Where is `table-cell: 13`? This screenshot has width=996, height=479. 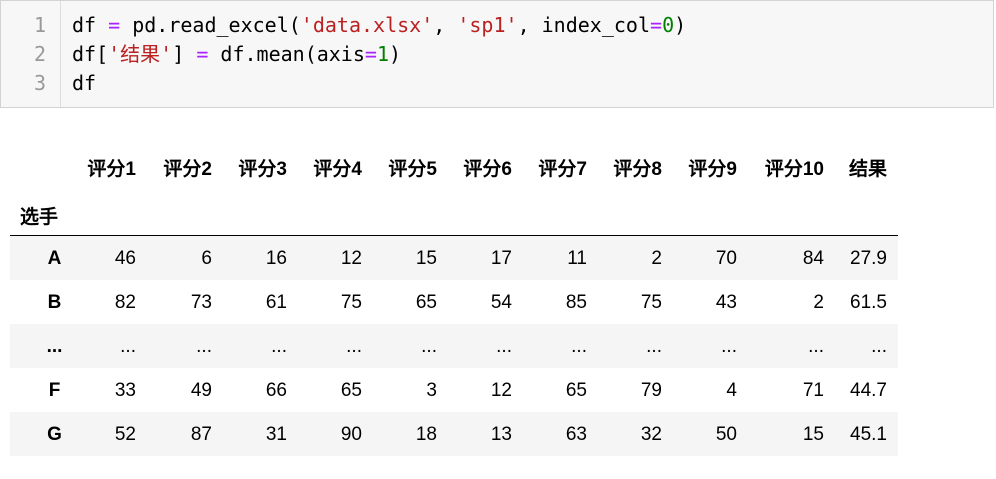 table-cell: 13 is located at coordinates (501, 434).